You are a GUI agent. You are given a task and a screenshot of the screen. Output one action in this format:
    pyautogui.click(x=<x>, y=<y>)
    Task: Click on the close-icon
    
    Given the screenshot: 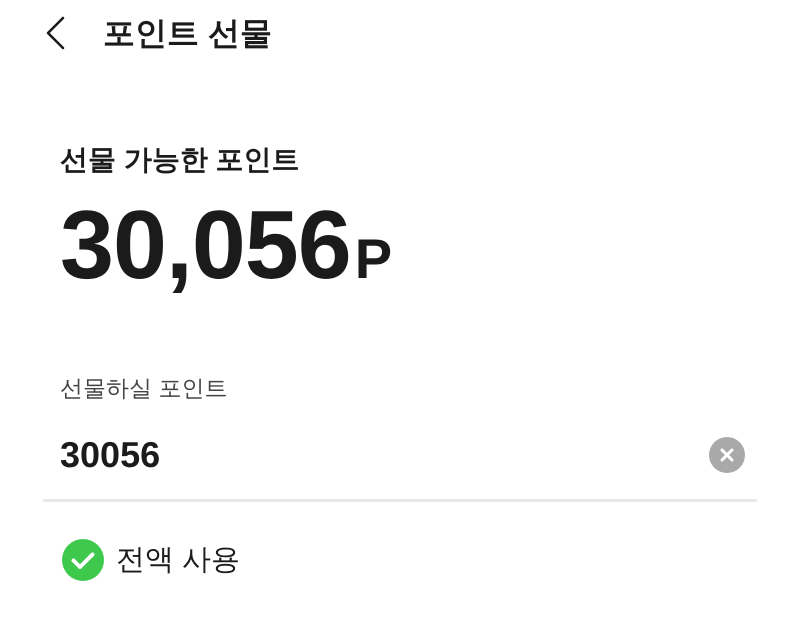 What is the action you would take?
    pyautogui.click(x=727, y=455)
    